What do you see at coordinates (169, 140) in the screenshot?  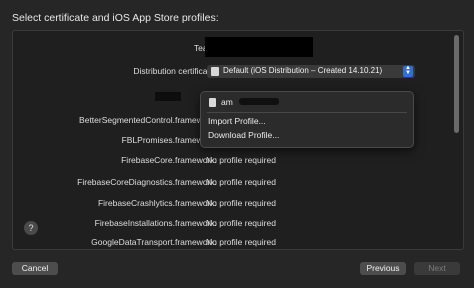 I see `framework-name: FBLPromises.framework:` at bounding box center [169, 140].